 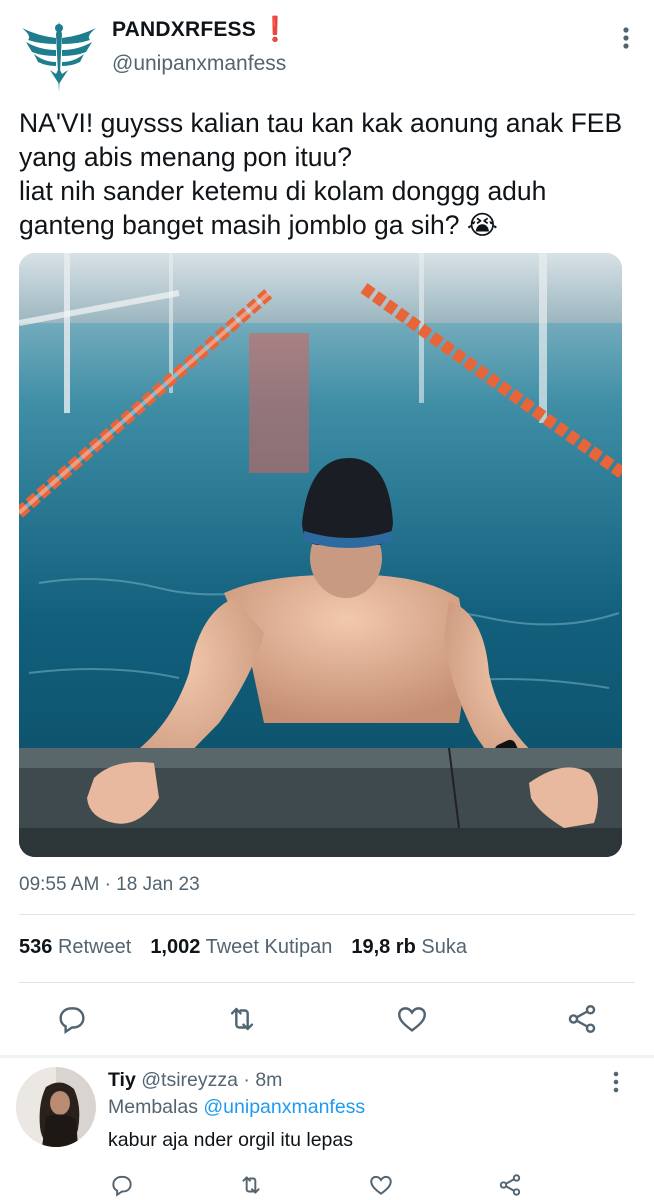 I want to click on replying-mention-link: @unipanxmanfess, so click(x=284, y=1107).